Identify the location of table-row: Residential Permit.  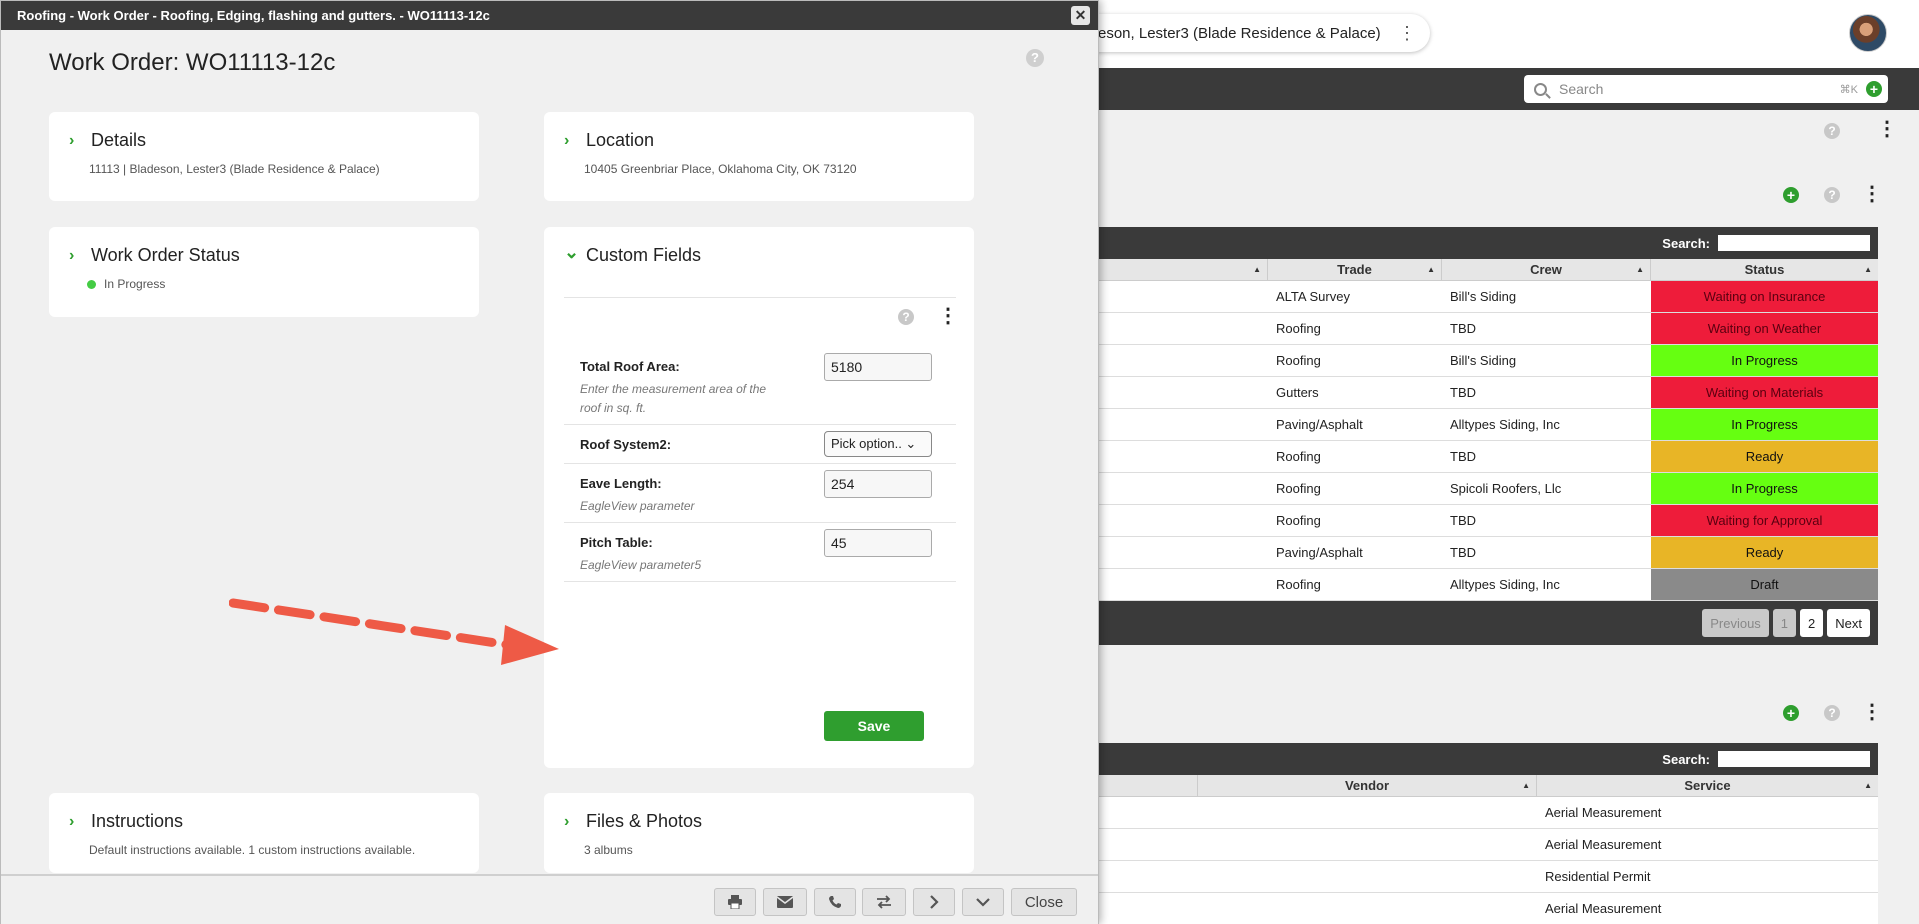
(1488, 877).